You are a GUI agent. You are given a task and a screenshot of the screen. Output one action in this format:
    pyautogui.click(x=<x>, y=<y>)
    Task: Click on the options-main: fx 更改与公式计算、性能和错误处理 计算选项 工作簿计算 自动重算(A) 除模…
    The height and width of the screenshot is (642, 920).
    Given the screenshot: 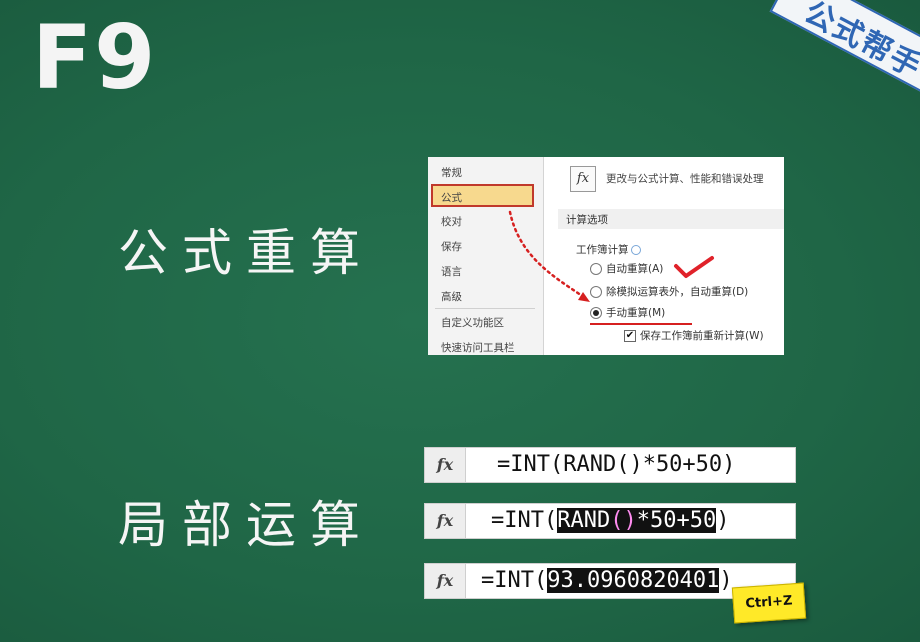 What is the action you would take?
    pyautogui.click(x=664, y=256)
    